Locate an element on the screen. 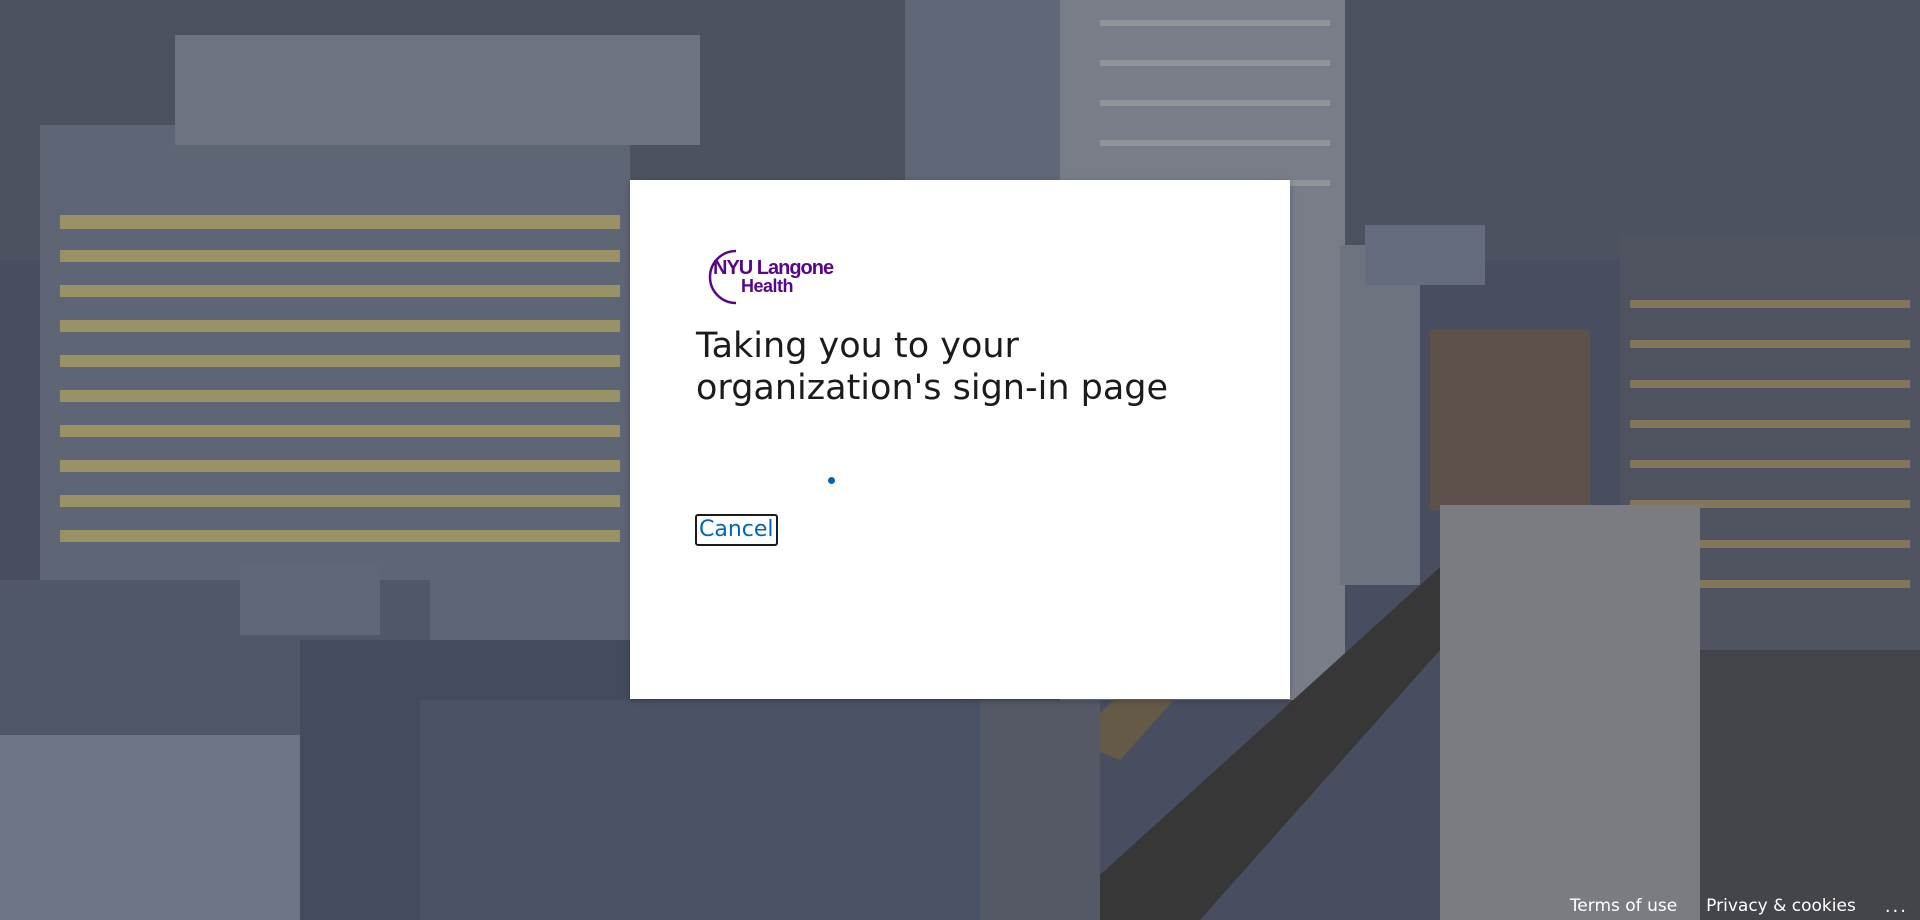 The height and width of the screenshot is (920, 1920). terms-of-use-link: Terms of use is located at coordinates (1623, 906).